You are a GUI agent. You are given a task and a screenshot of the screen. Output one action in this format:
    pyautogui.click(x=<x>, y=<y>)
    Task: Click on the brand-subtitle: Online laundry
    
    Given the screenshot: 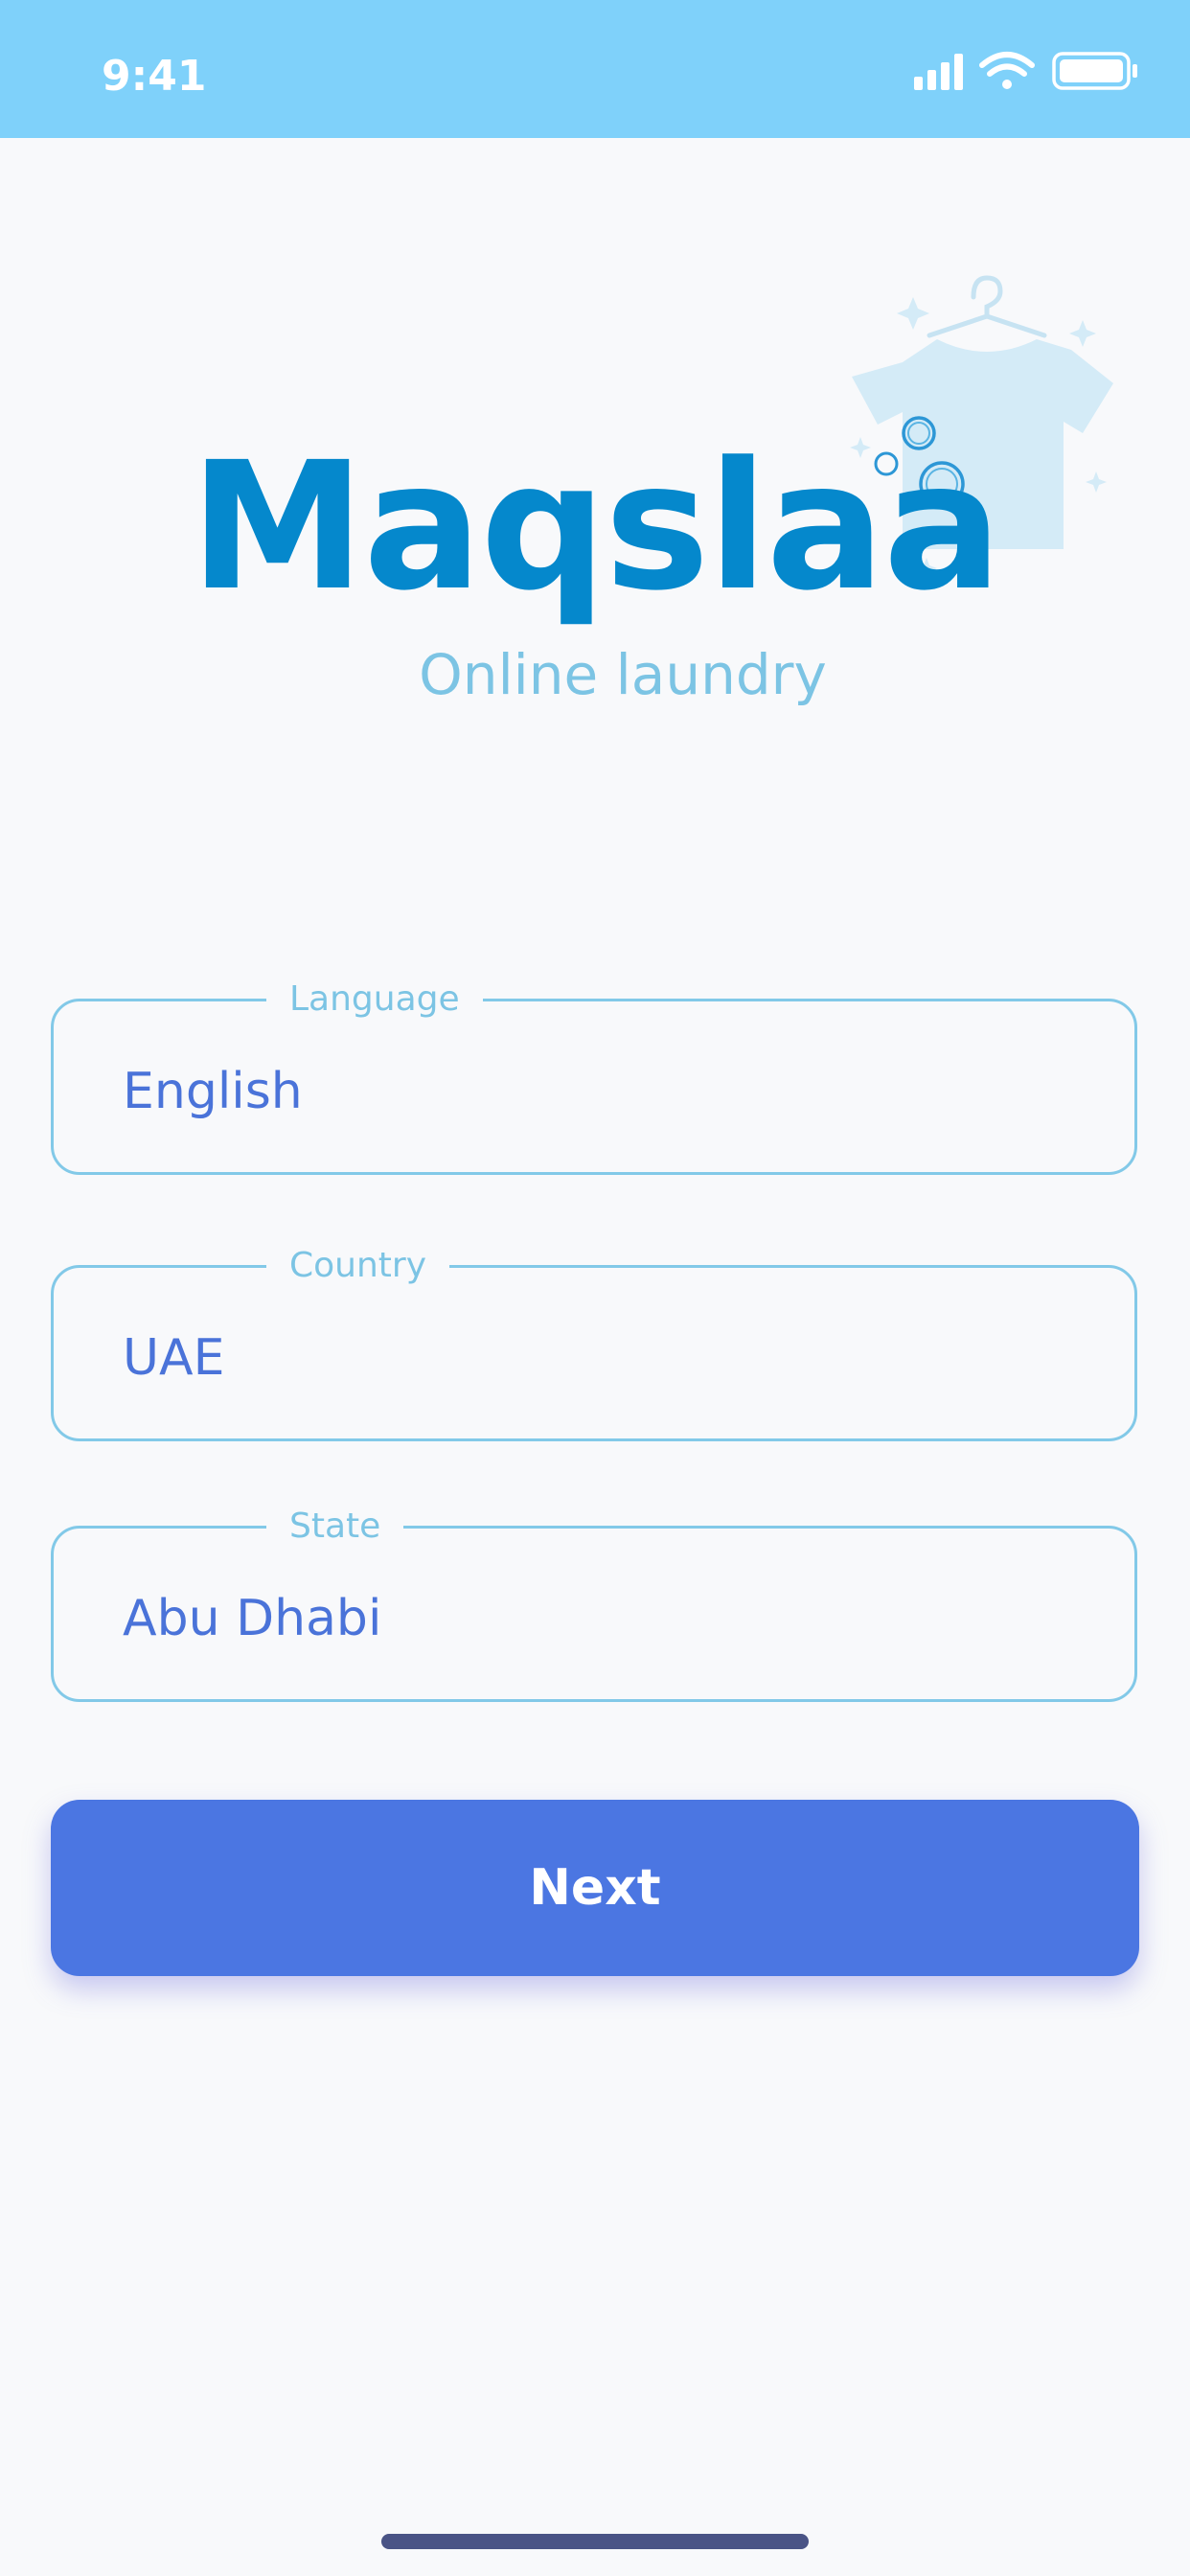 What is the action you would take?
    pyautogui.click(x=623, y=674)
    